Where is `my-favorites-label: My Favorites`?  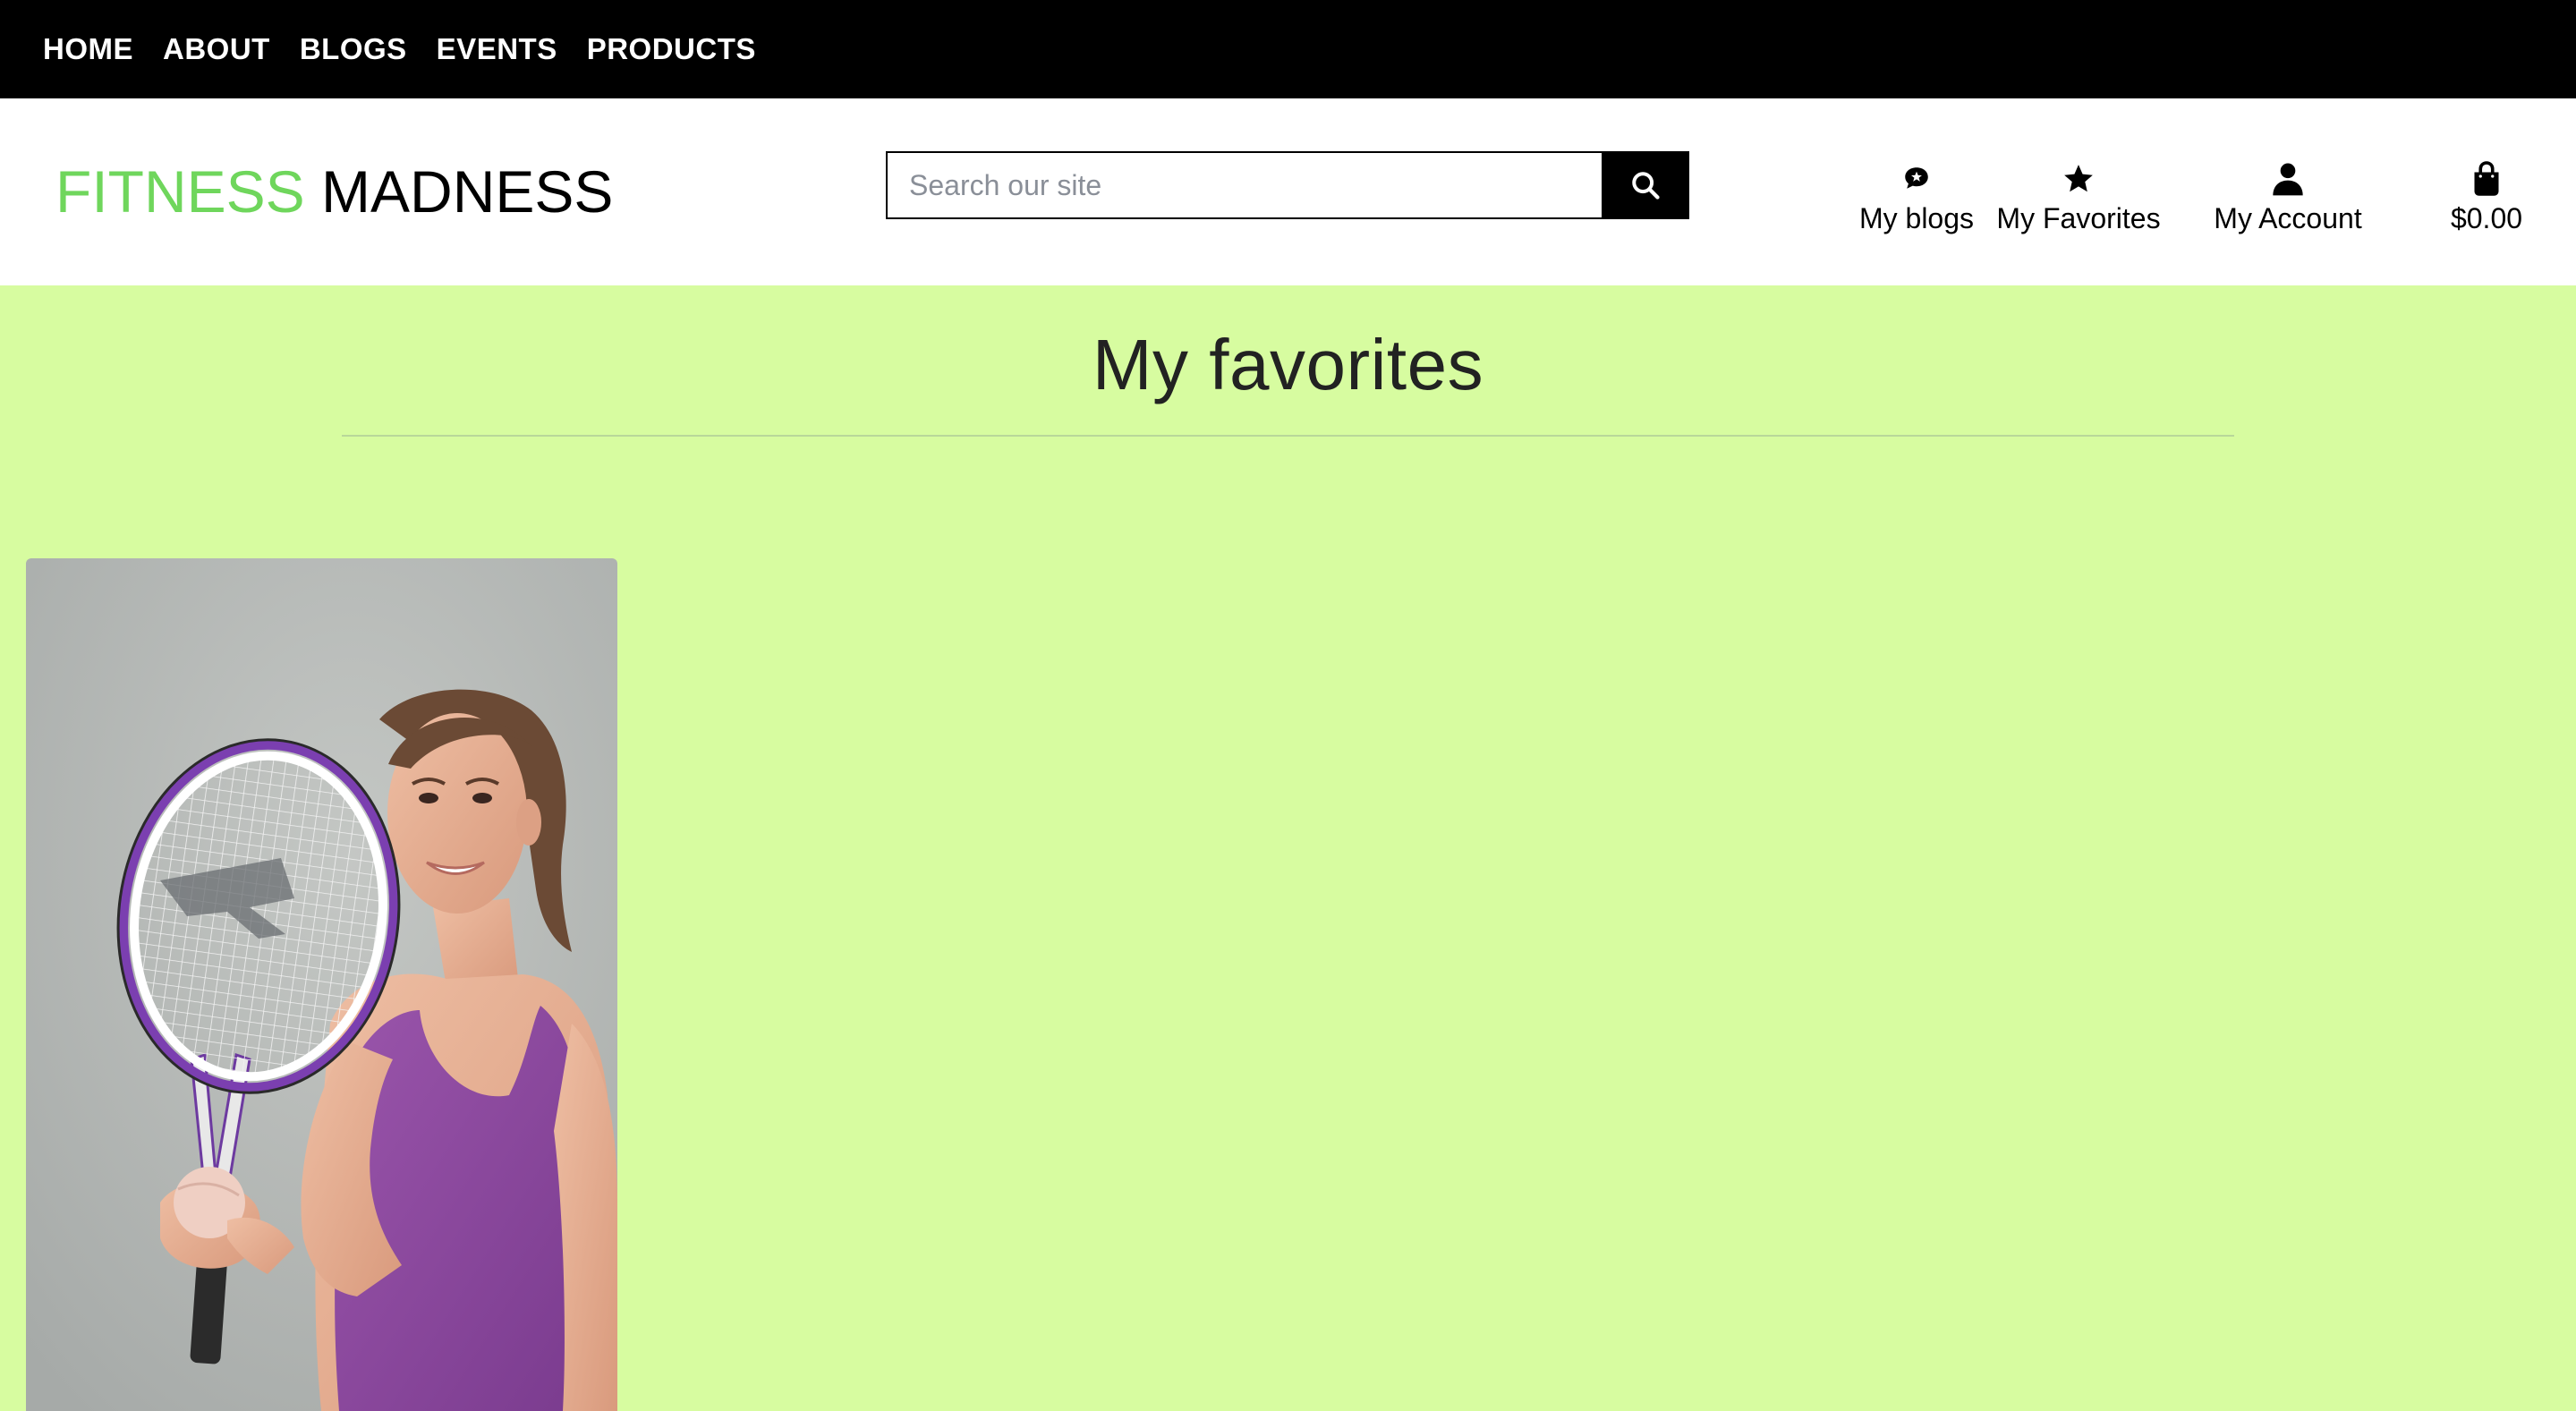
my-favorites-label: My Favorites is located at coordinates (2078, 218).